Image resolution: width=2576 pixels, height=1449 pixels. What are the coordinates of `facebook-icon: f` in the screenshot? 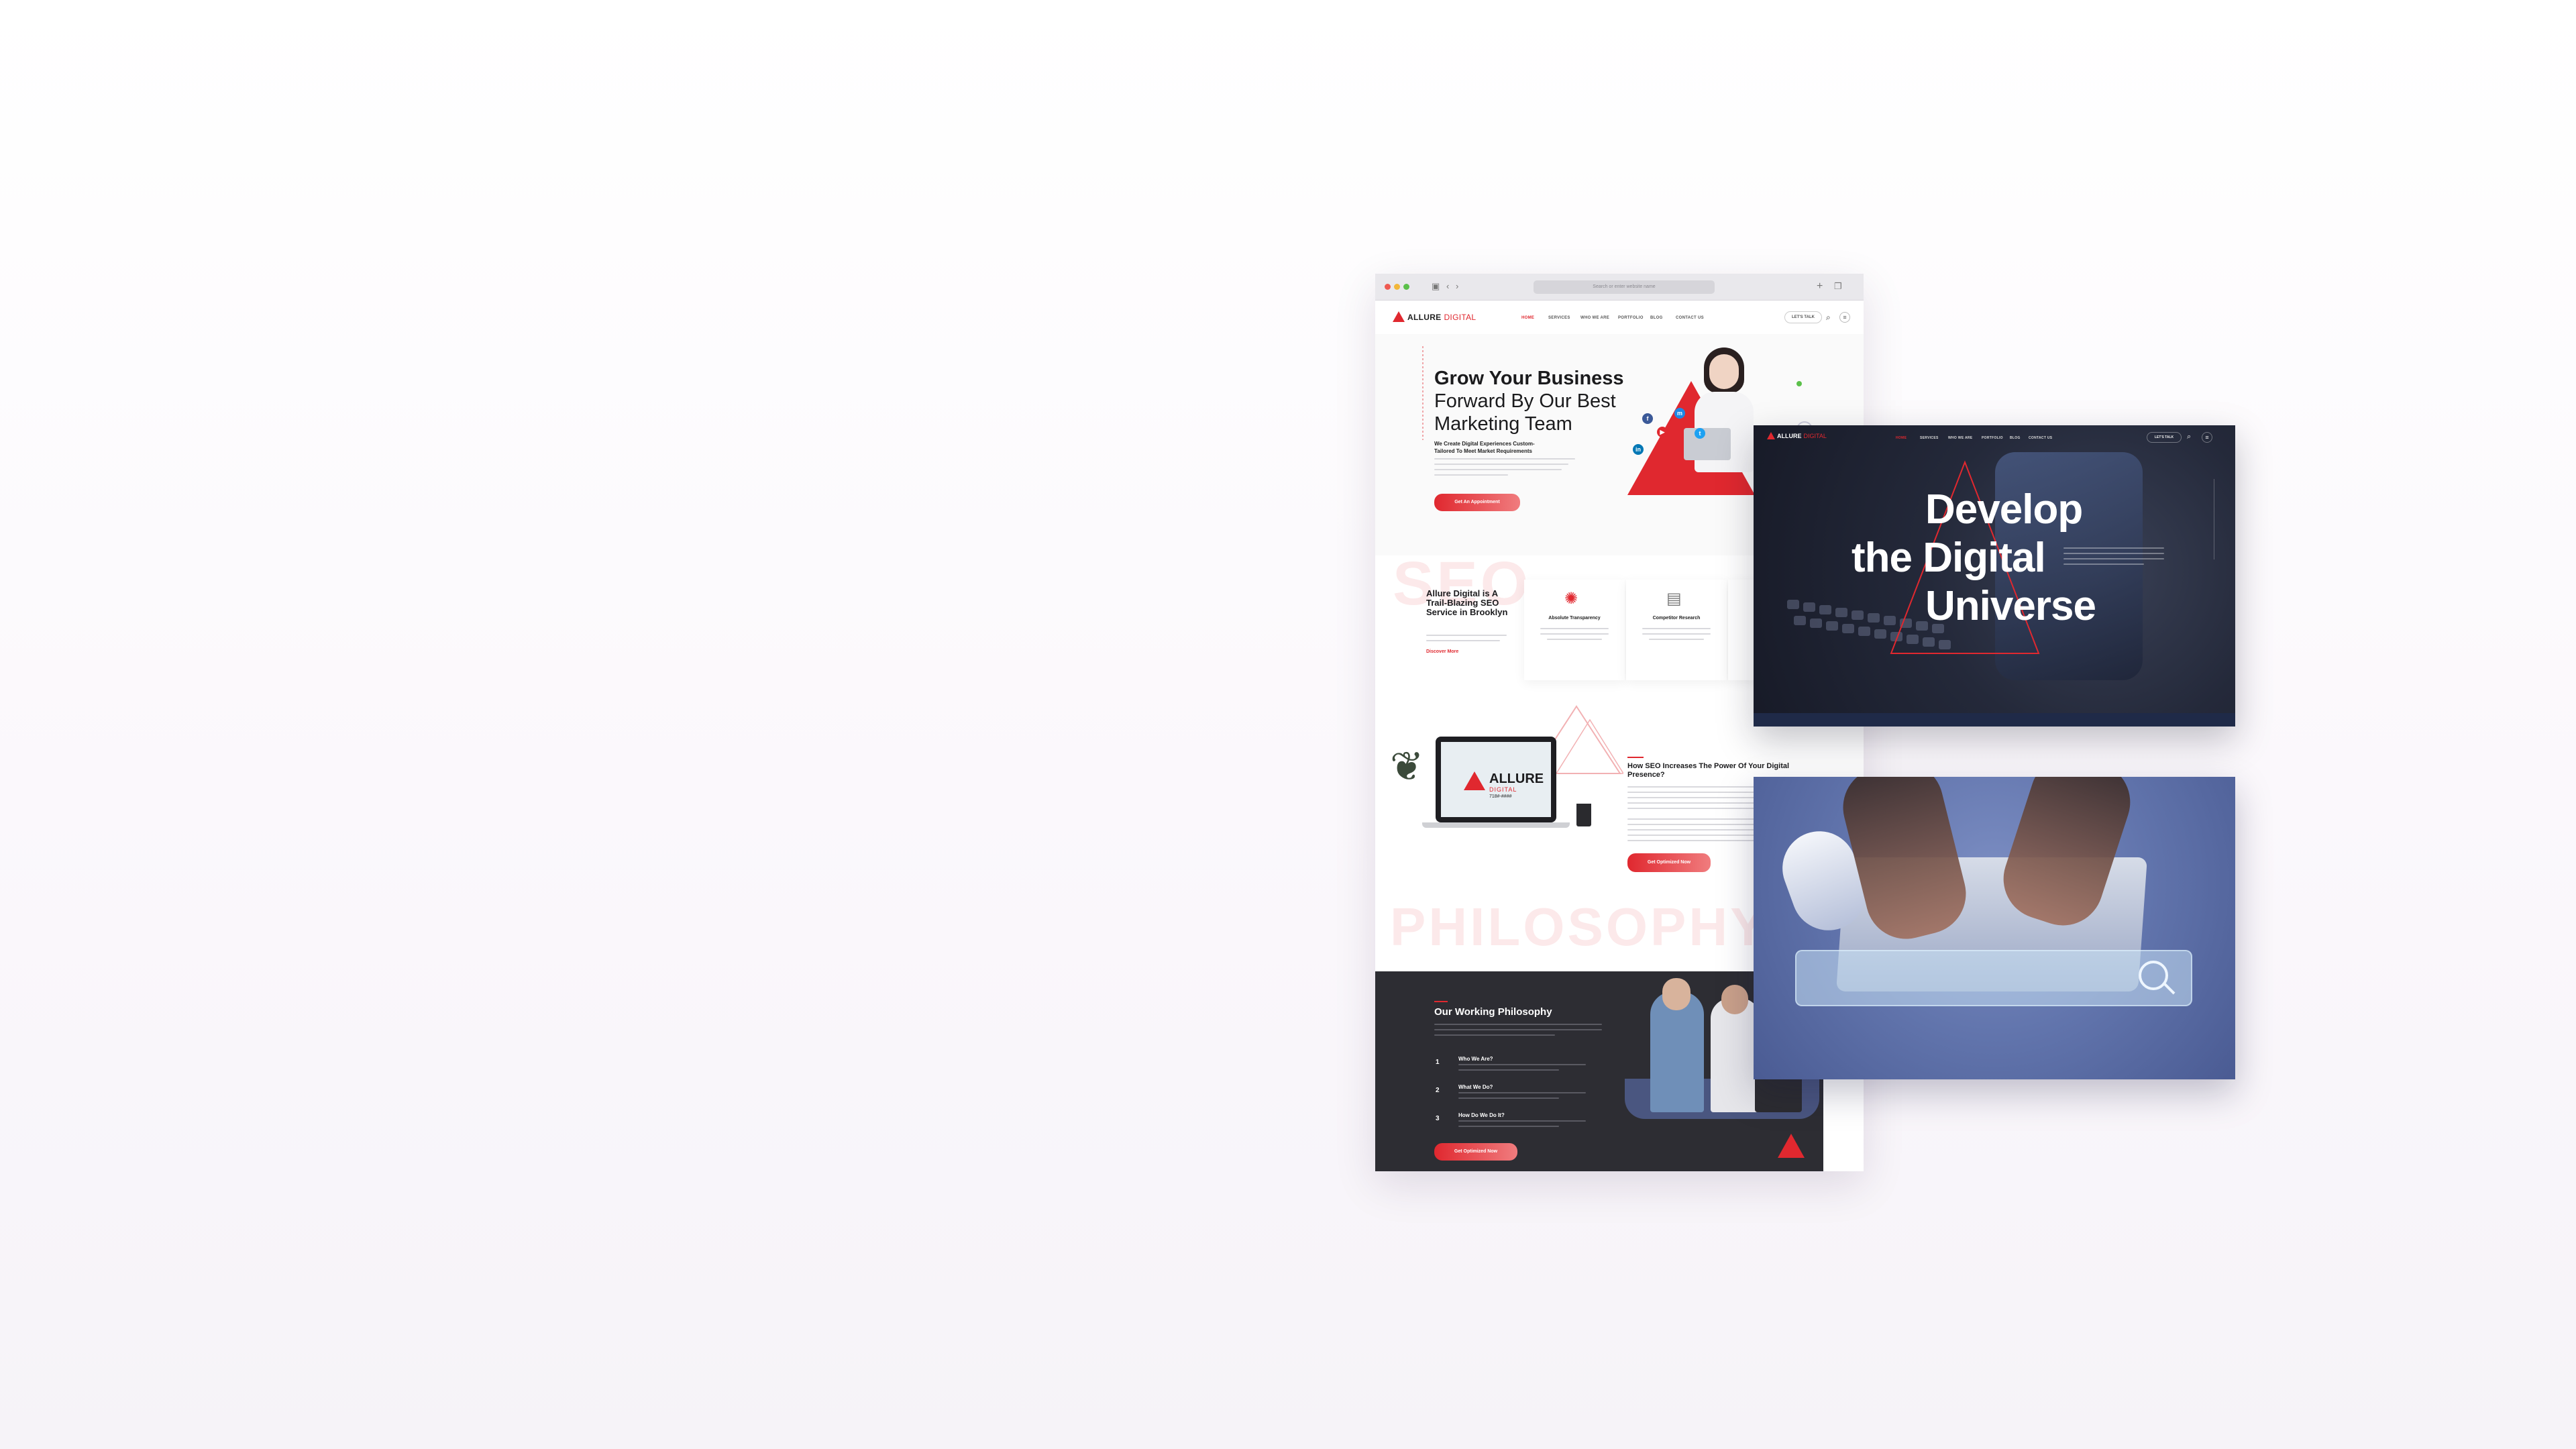 It's located at (1647, 418).